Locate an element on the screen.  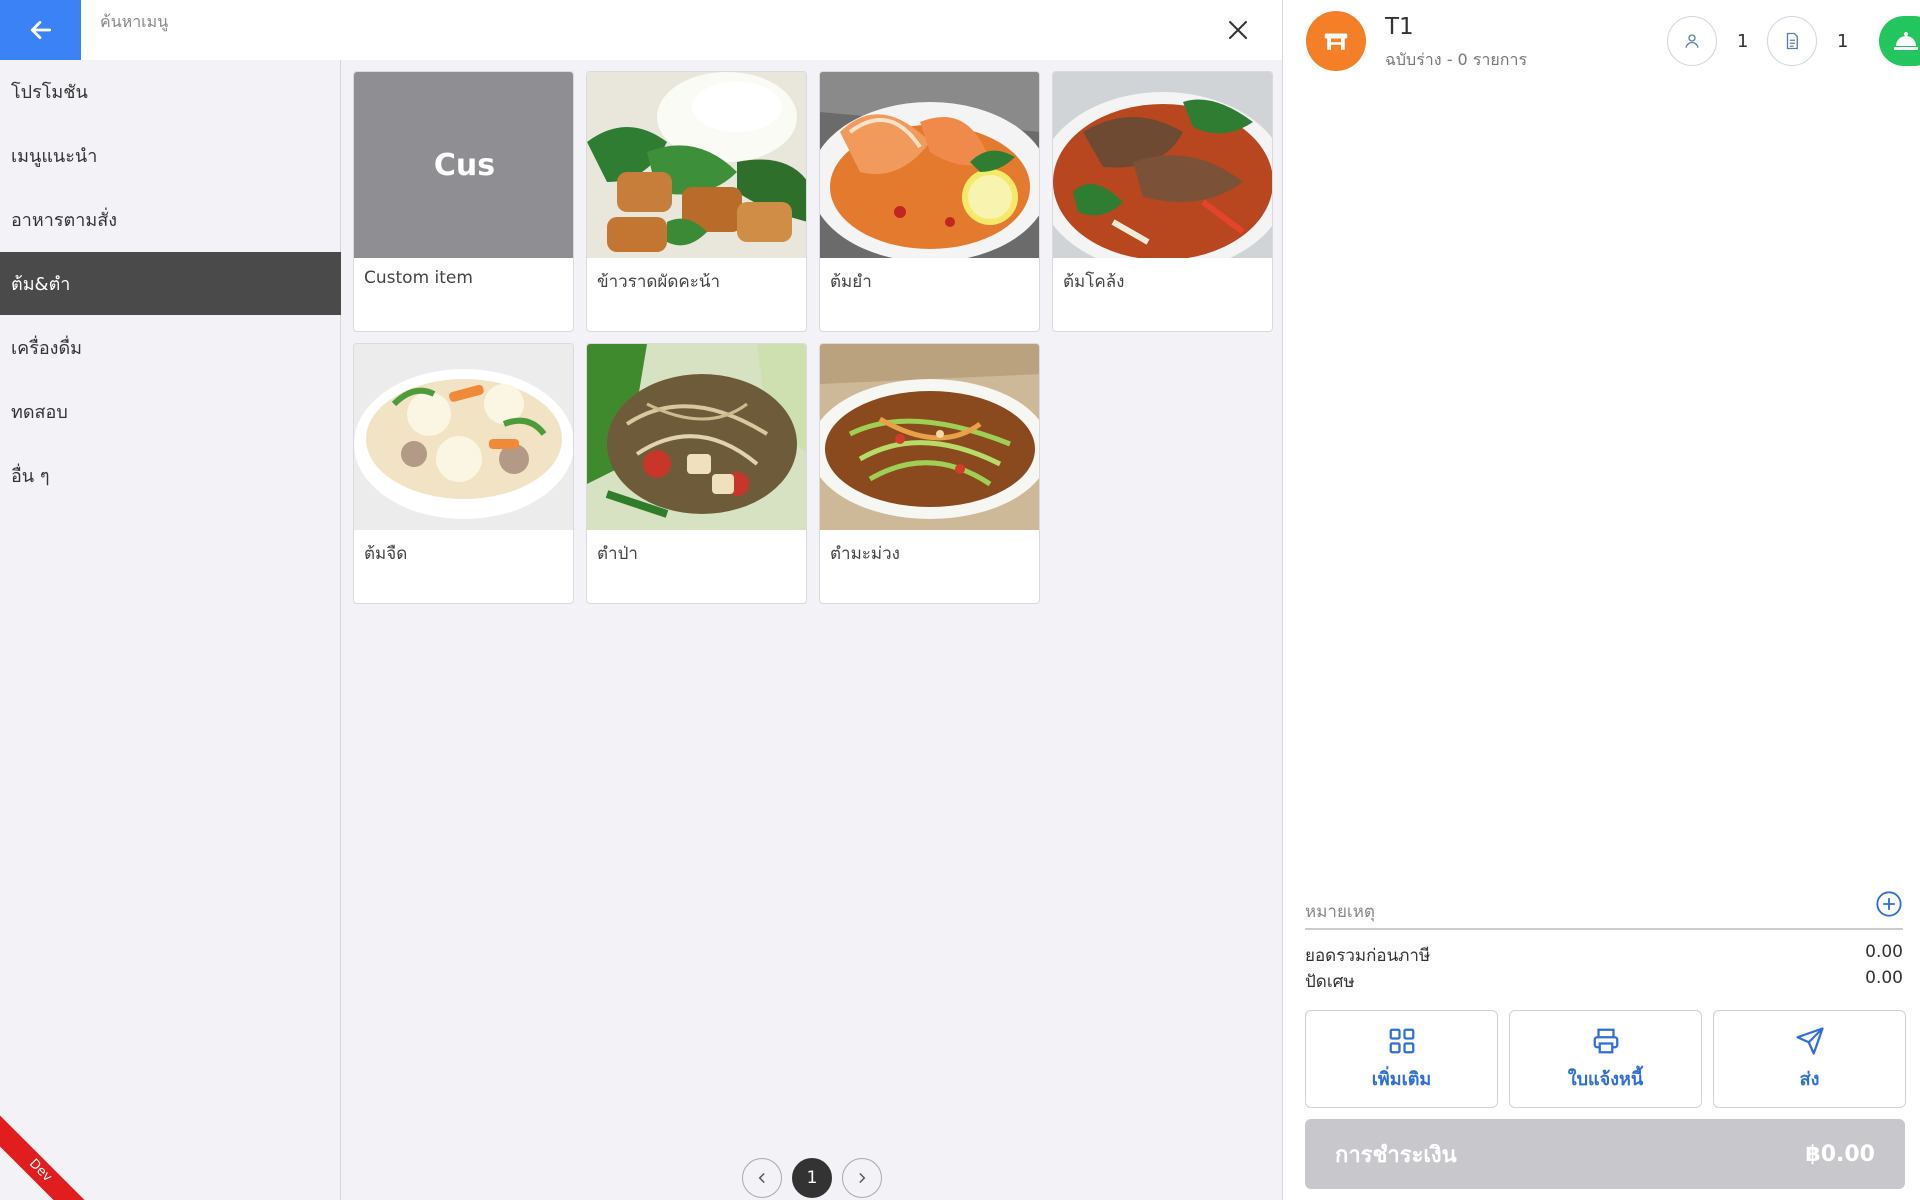
arrow-left-icon is located at coordinates (40, 30).